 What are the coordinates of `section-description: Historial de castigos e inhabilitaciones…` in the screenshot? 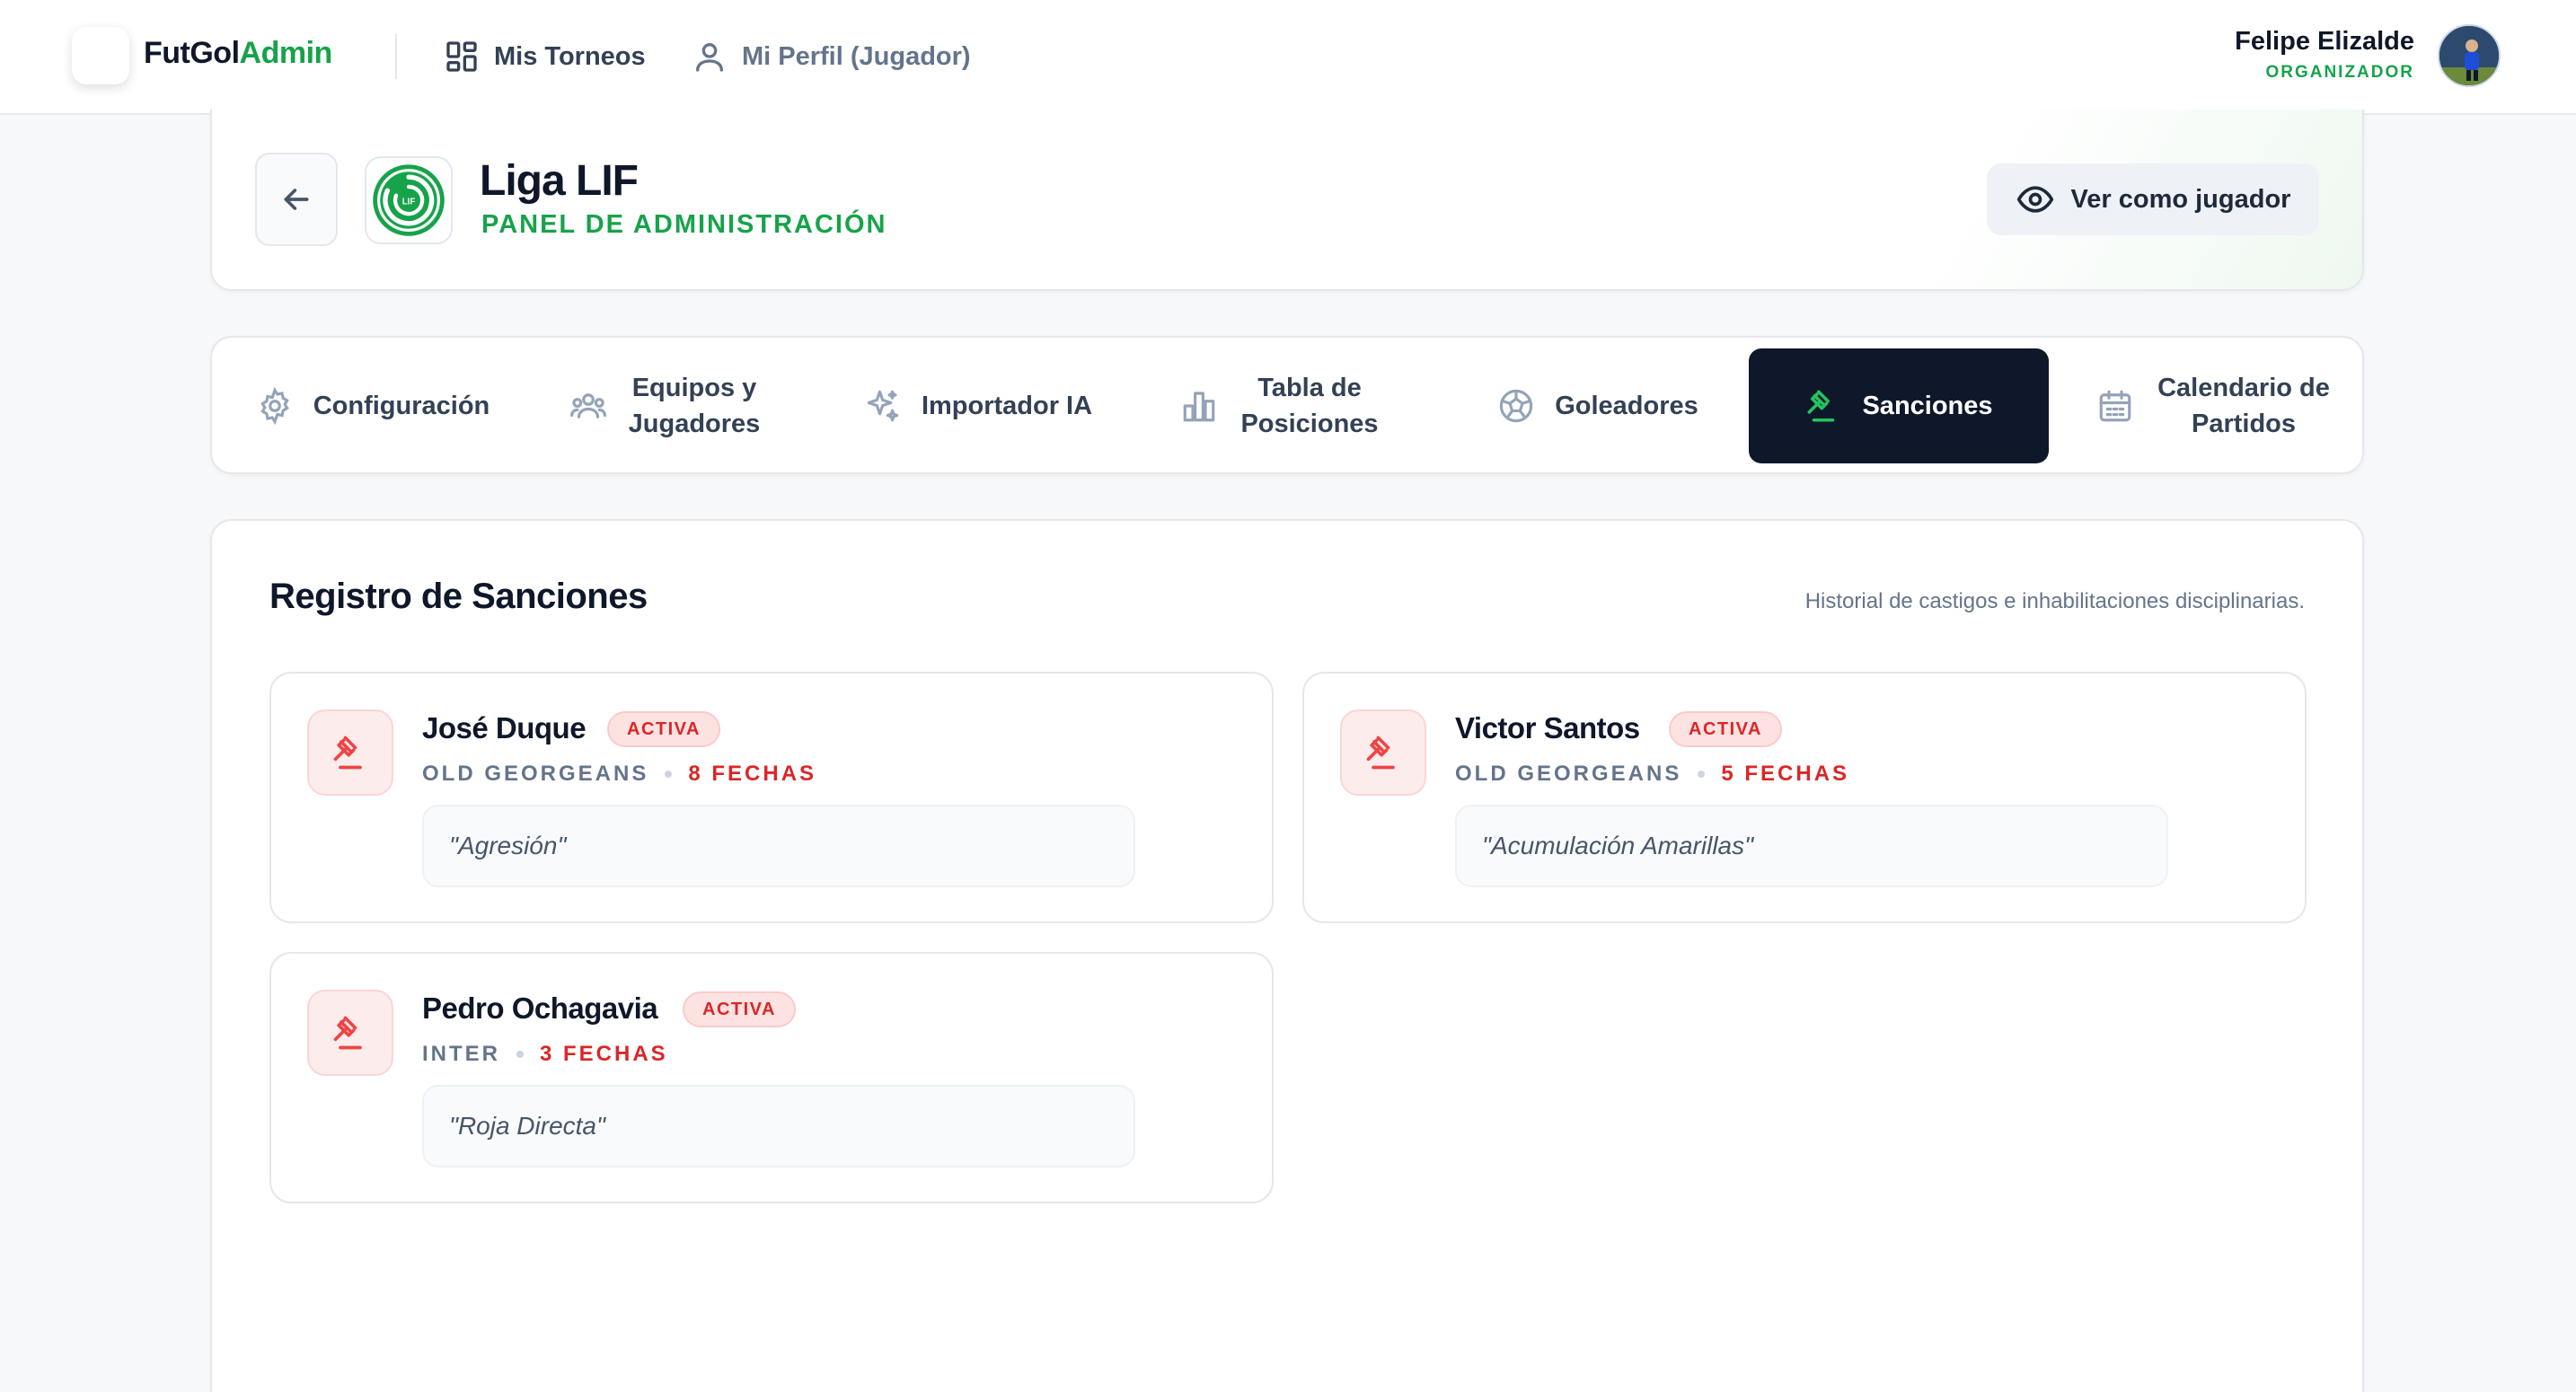 It's located at (2054, 601).